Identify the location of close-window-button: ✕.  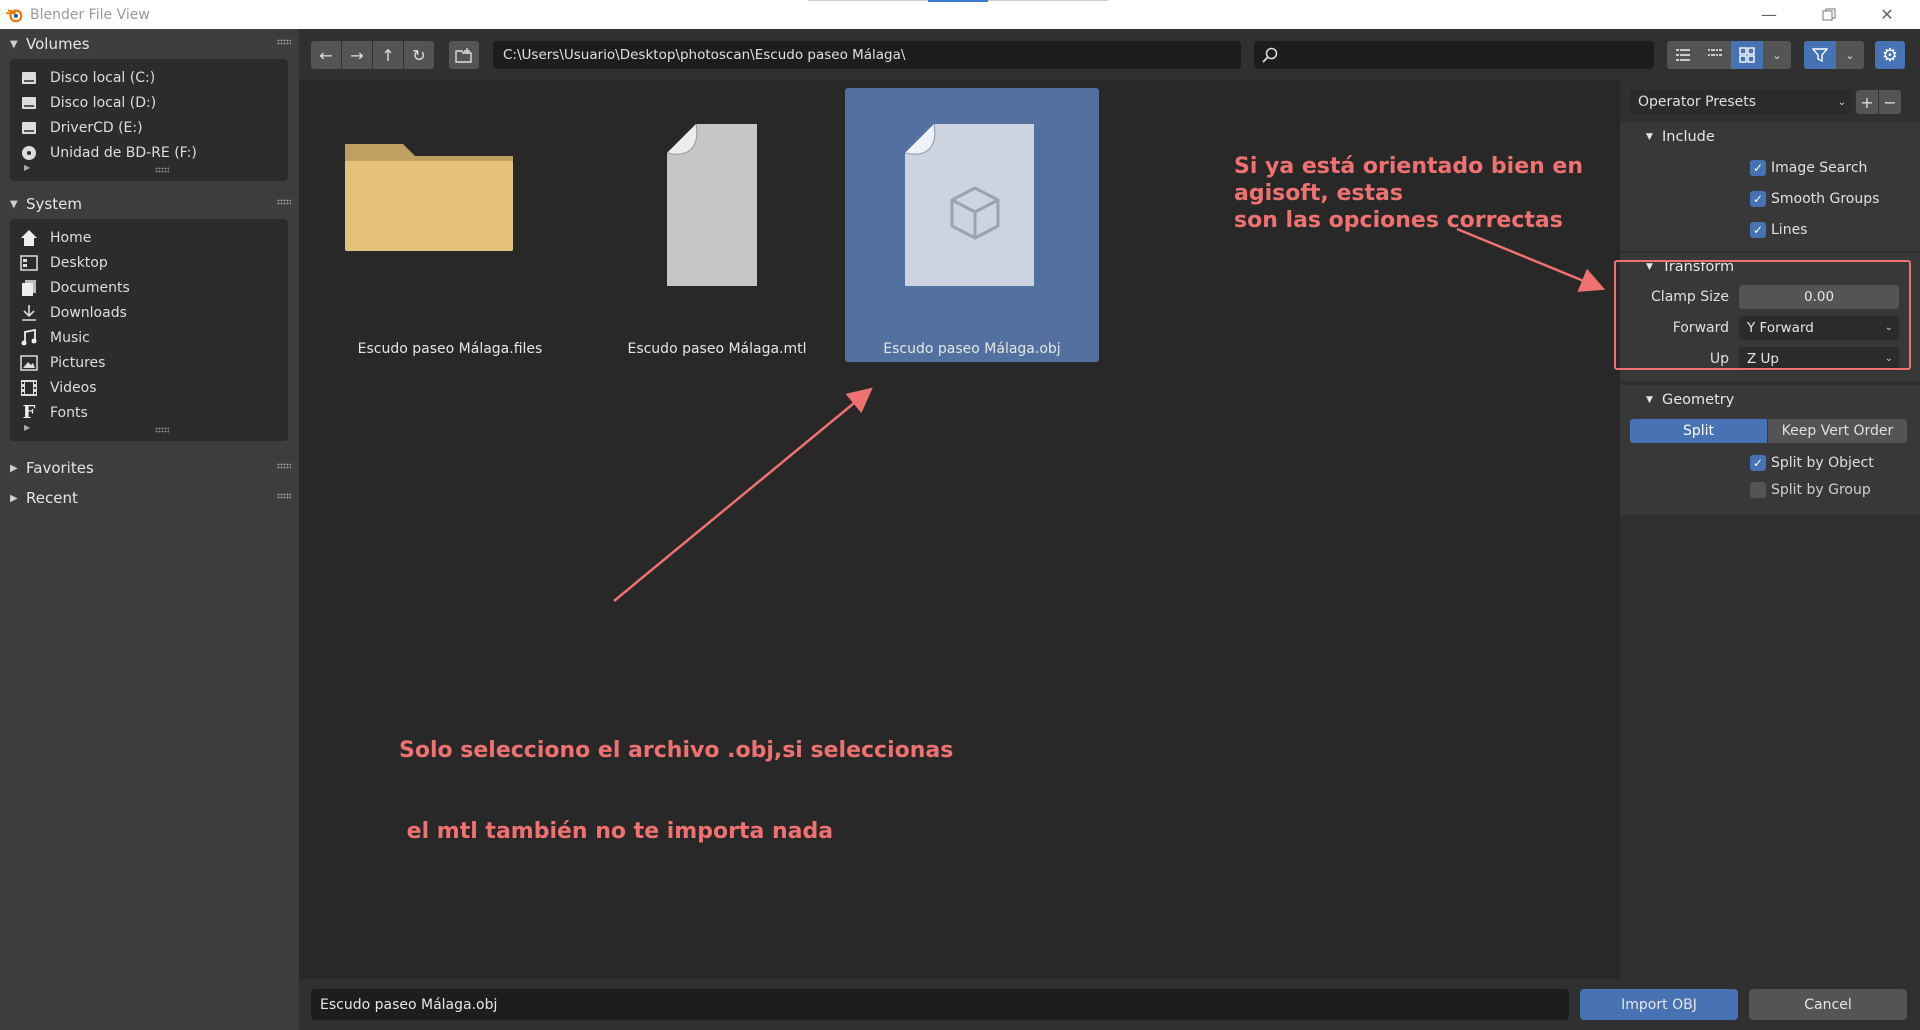
(1887, 14).